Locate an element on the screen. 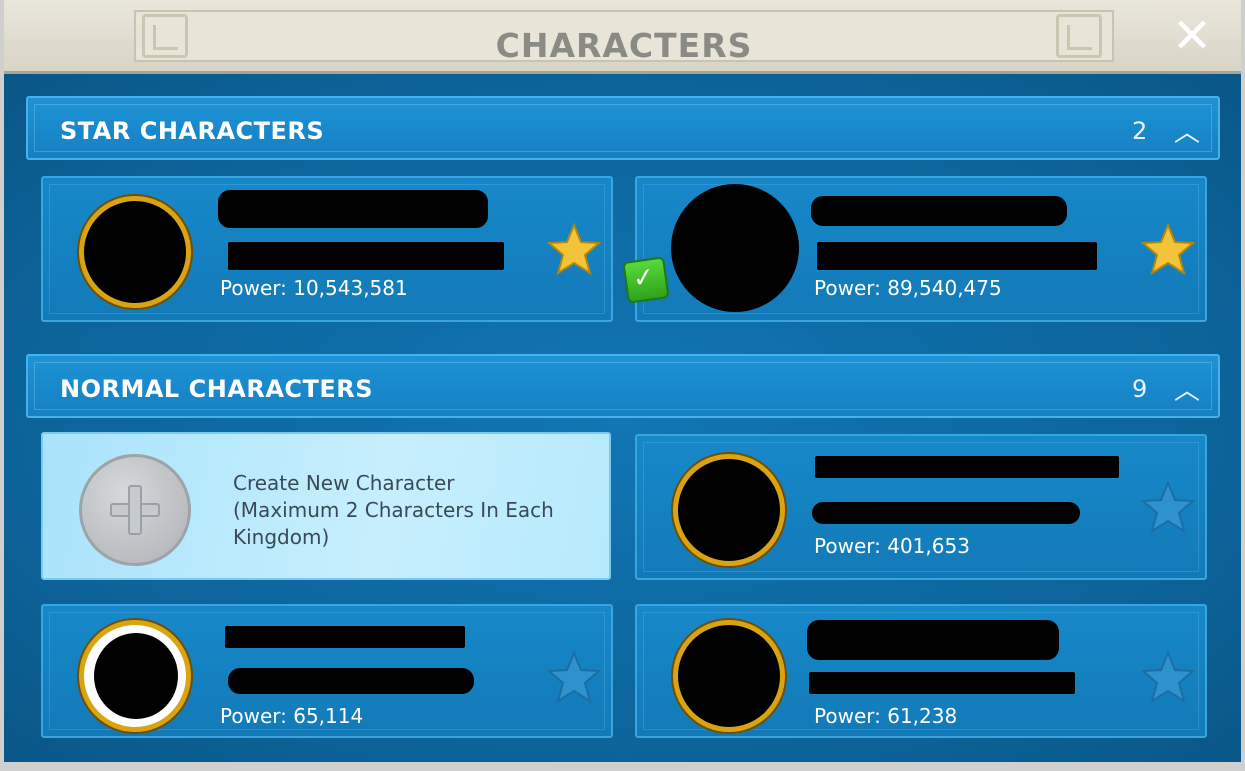 The height and width of the screenshot is (771, 1245). title-panel: CHARACTERS is located at coordinates (624, 37).